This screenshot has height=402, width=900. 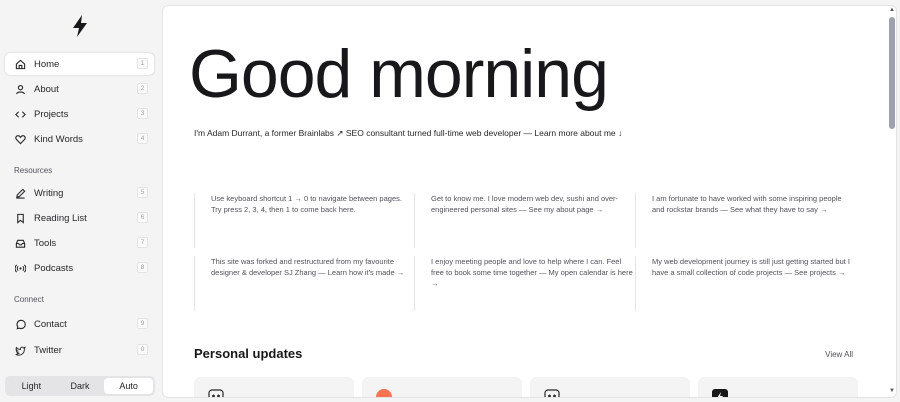 What do you see at coordinates (31, 386) in the screenshot?
I see `theme-light-button: Light` at bounding box center [31, 386].